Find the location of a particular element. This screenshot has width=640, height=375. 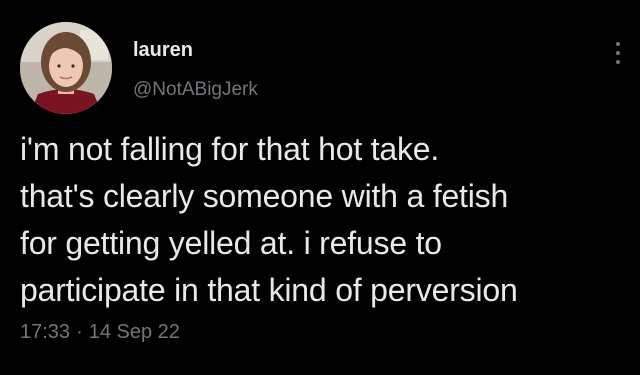

profile-photo-icon is located at coordinates (66, 68).